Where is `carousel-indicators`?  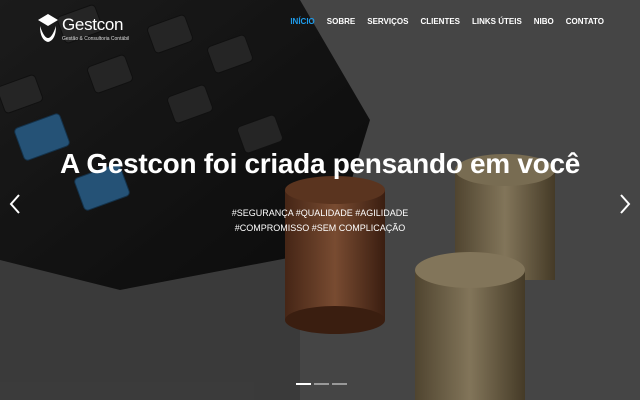 carousel-indicators is located at coordinates (321, 384).